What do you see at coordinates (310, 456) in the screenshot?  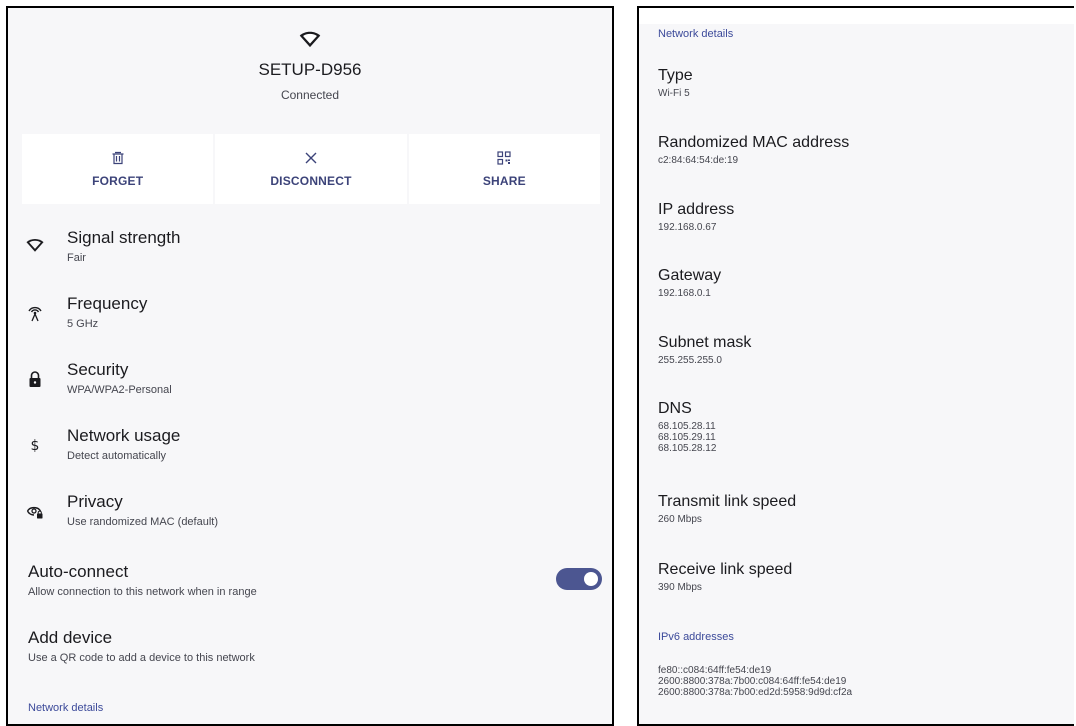 I see `network-usage-row: $ Network usage Detect automatically` at bounding box center [310, 456].